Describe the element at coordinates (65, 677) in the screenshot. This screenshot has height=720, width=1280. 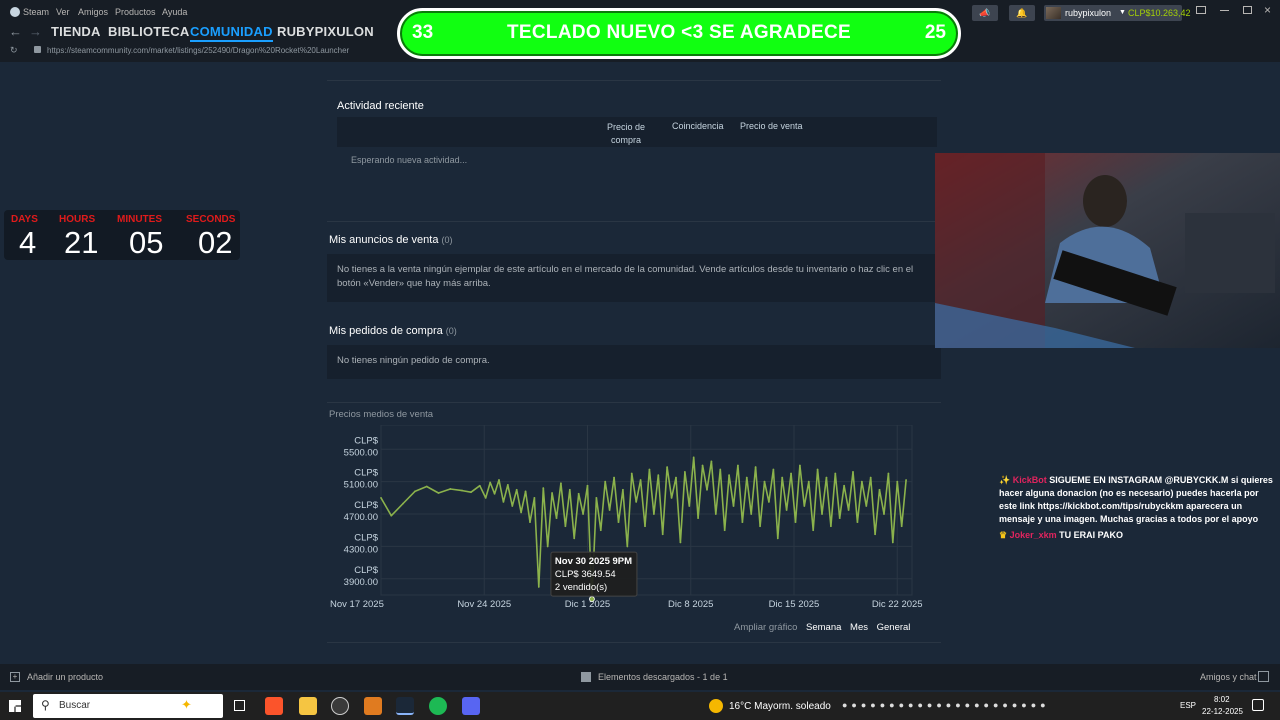
I see `add-product-button: Añadir un producto` at that location.